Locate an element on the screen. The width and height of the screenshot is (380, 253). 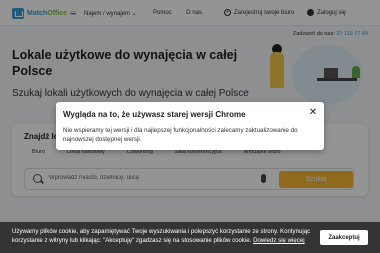
learn-more-link: Dowiedz się więcej is located at coordinates (278, 240).